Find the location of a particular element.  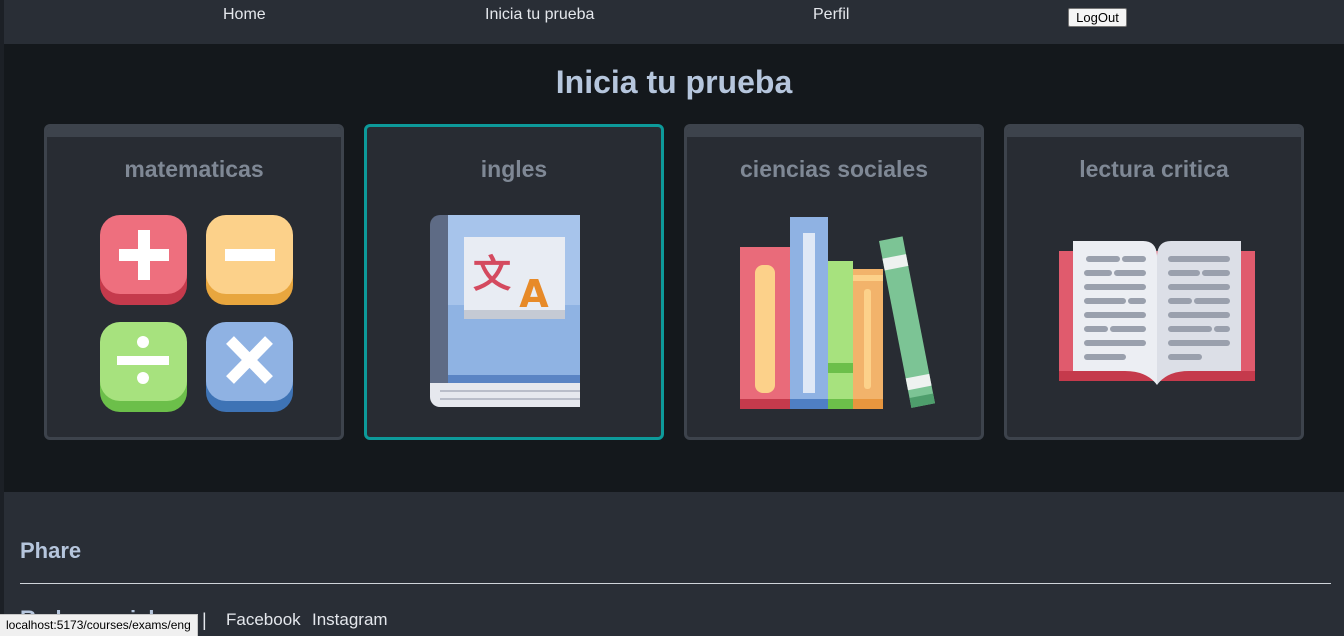

facebook-link: Facebook is located at coordinates (263, 620).